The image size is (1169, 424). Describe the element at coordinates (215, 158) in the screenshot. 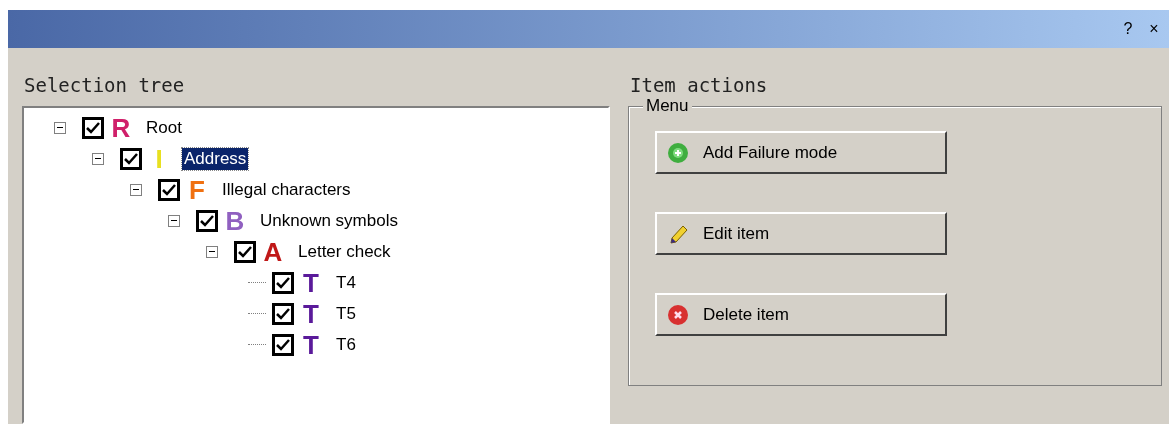

I see `tree-node-label: Address` at that location.